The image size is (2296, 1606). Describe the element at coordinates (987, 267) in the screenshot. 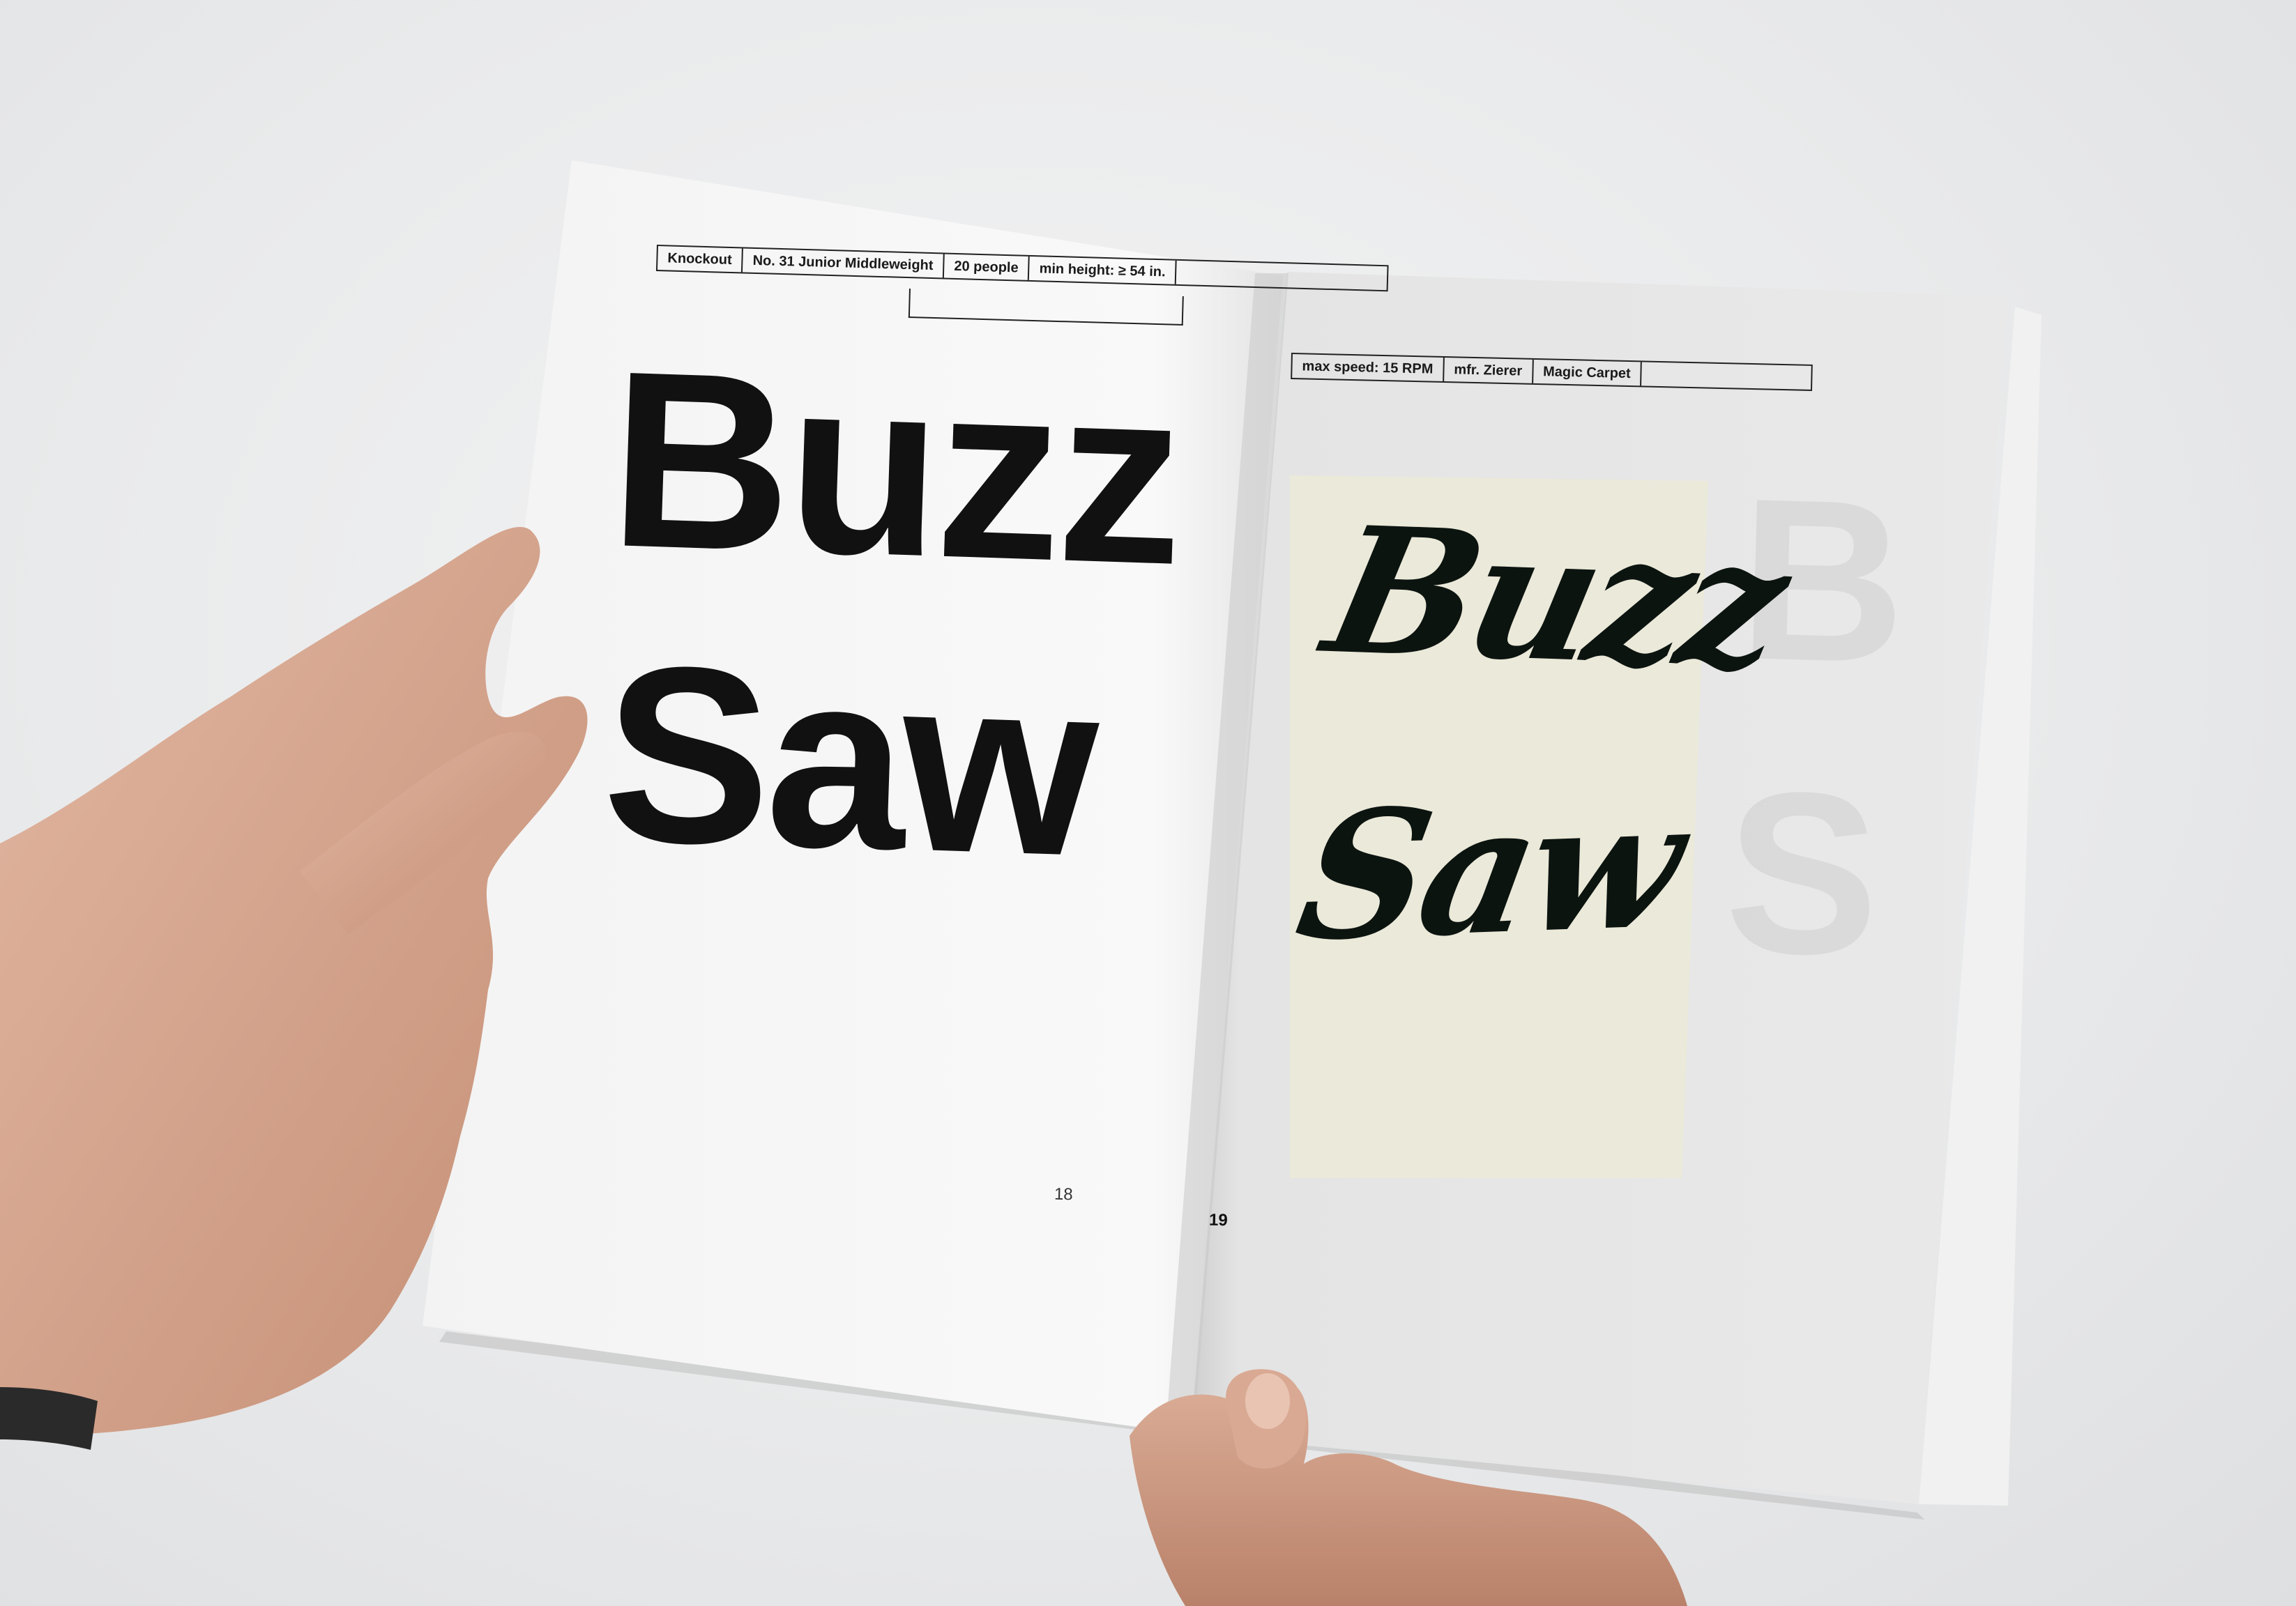

I see `meta-capacity: 20 people` at that location.